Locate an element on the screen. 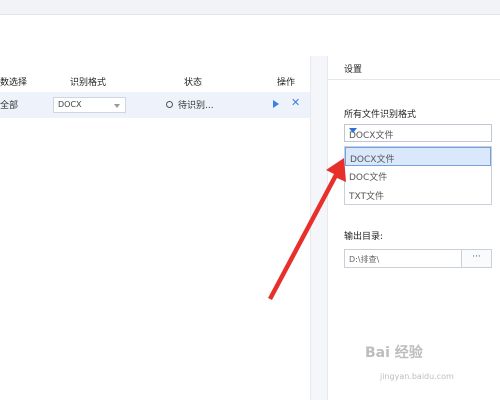 This screenshot has width=500, height=400. watermark-logo: Bai 经验 is located at coordinates (394, 353).